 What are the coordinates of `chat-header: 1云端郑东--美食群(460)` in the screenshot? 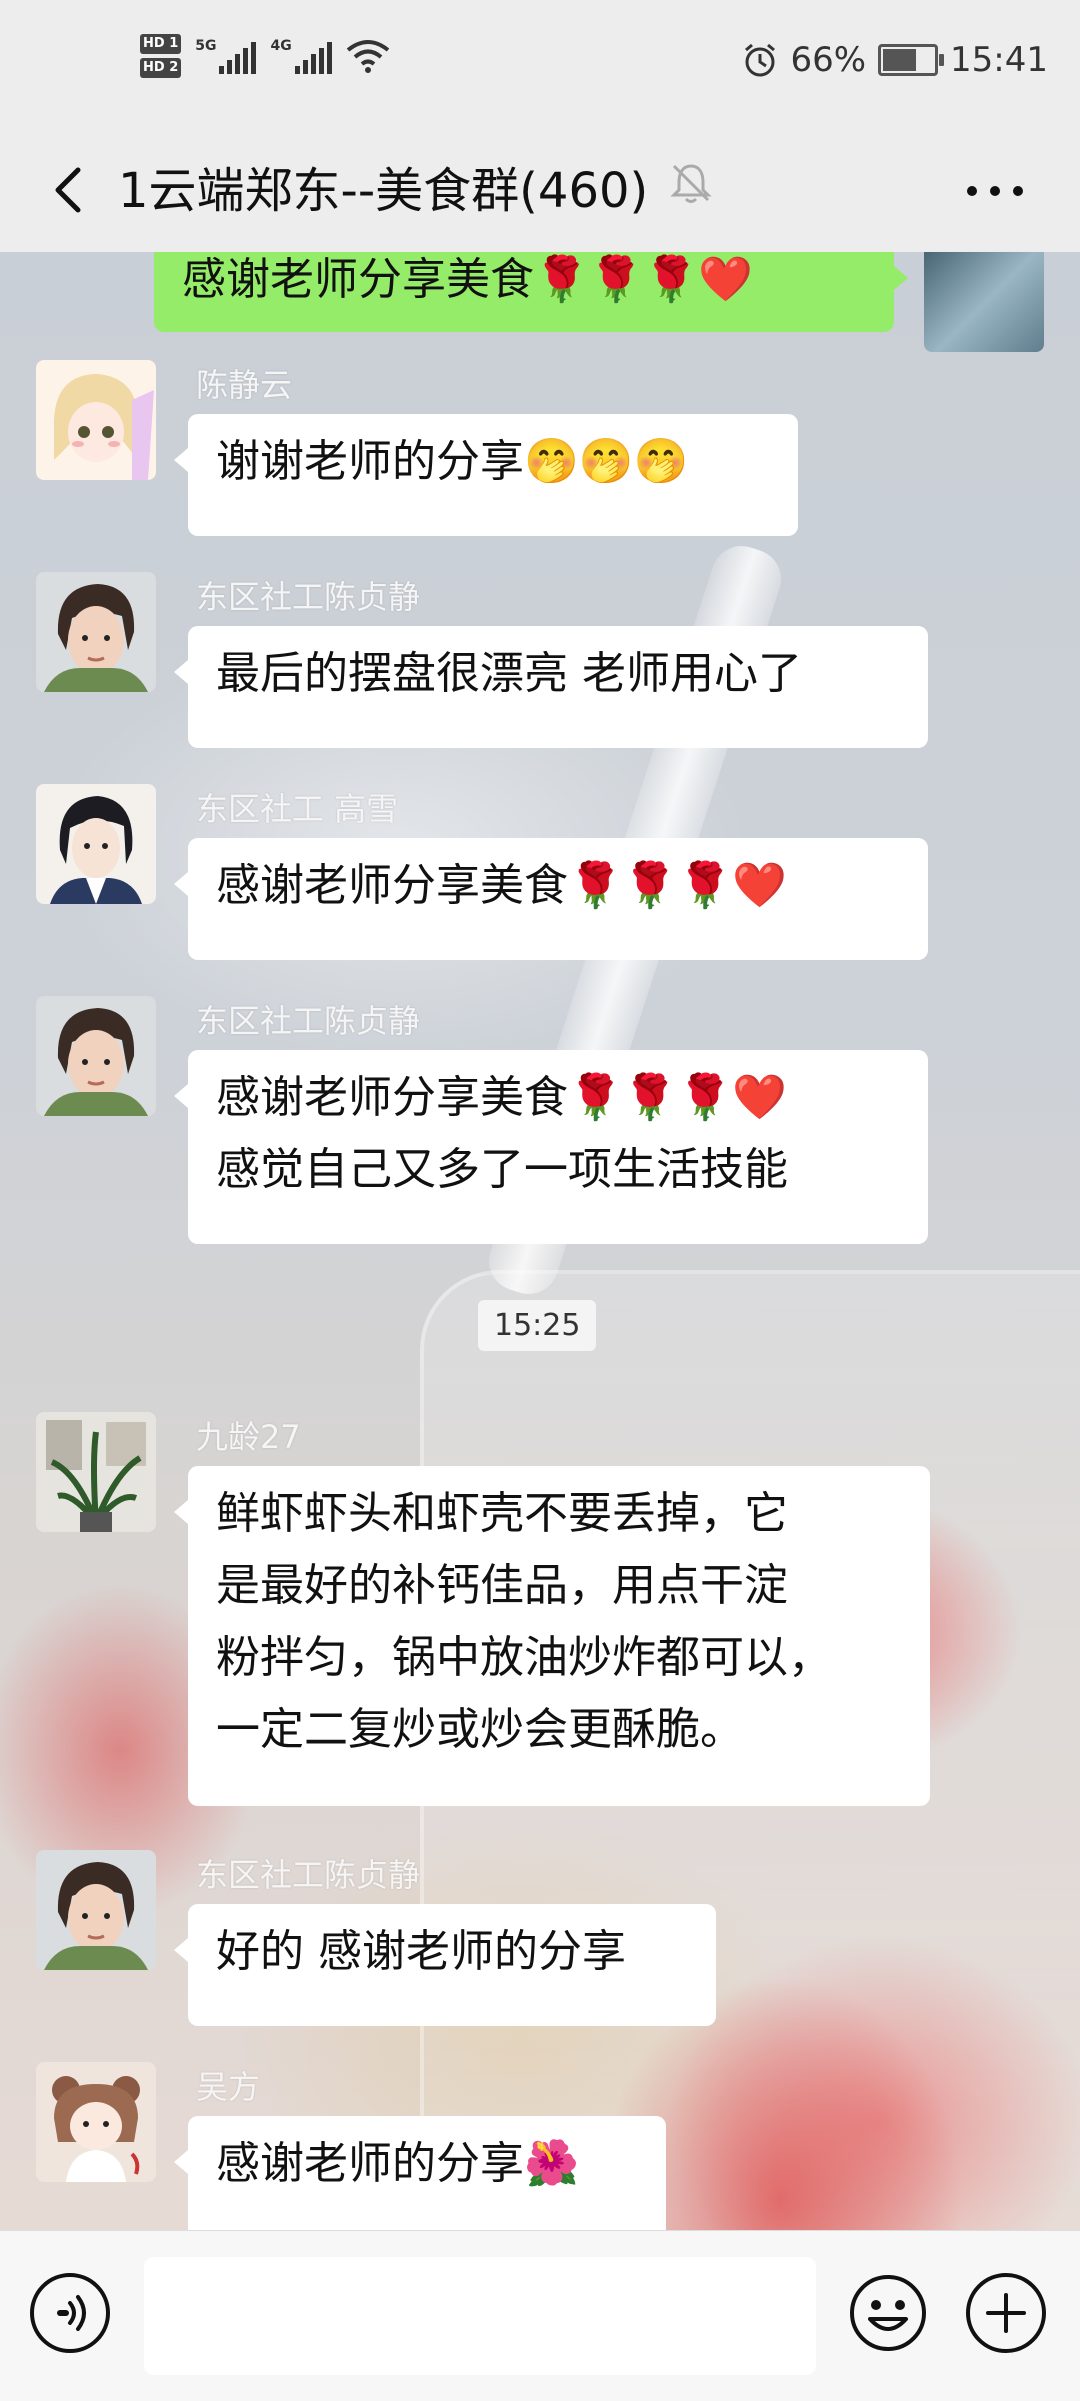 It's located at (540, 191).